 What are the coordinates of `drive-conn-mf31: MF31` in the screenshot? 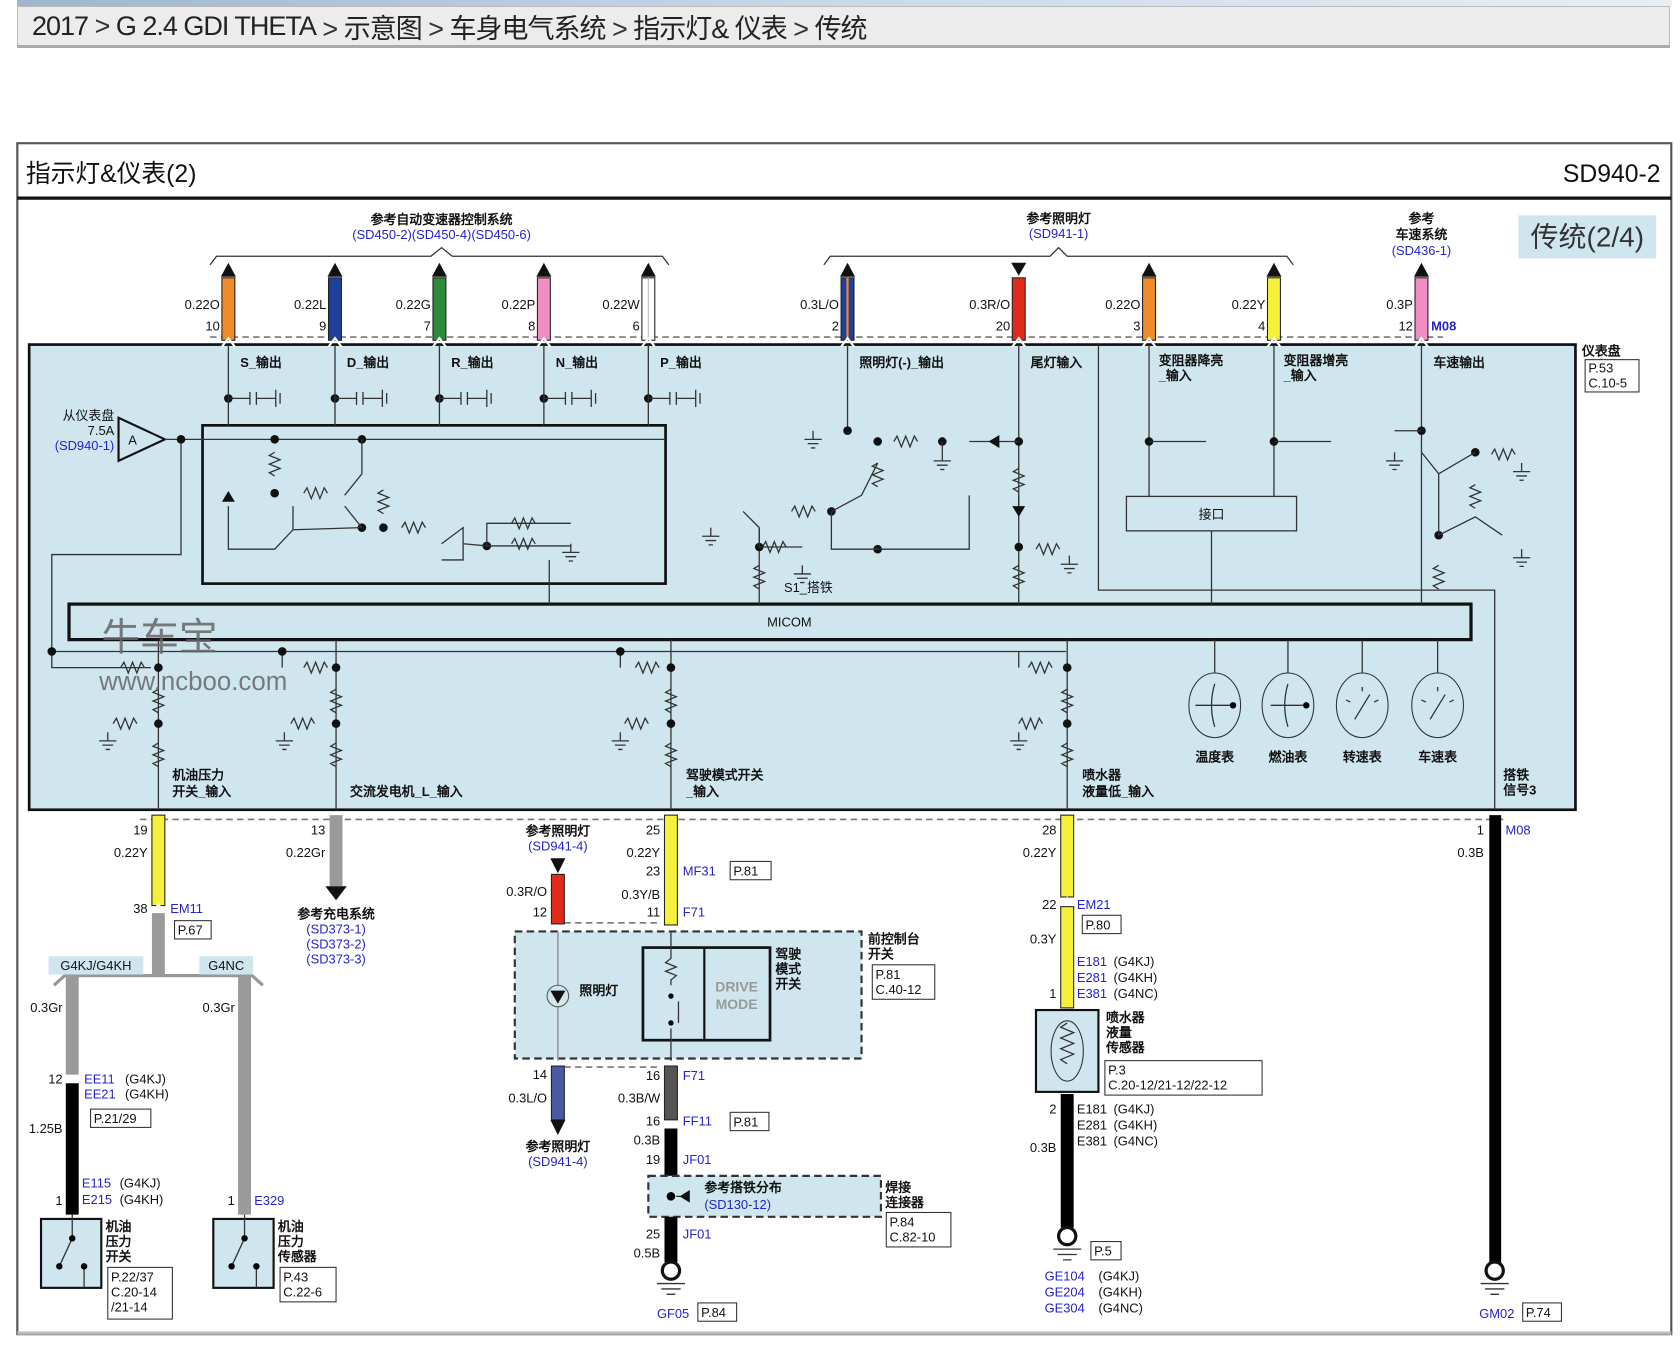 It's located at (699, 870).